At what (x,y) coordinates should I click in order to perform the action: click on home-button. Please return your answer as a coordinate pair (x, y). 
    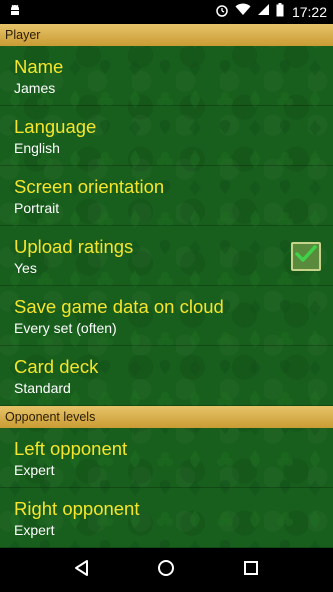
    Looking at the image, I should click on (166, 570).